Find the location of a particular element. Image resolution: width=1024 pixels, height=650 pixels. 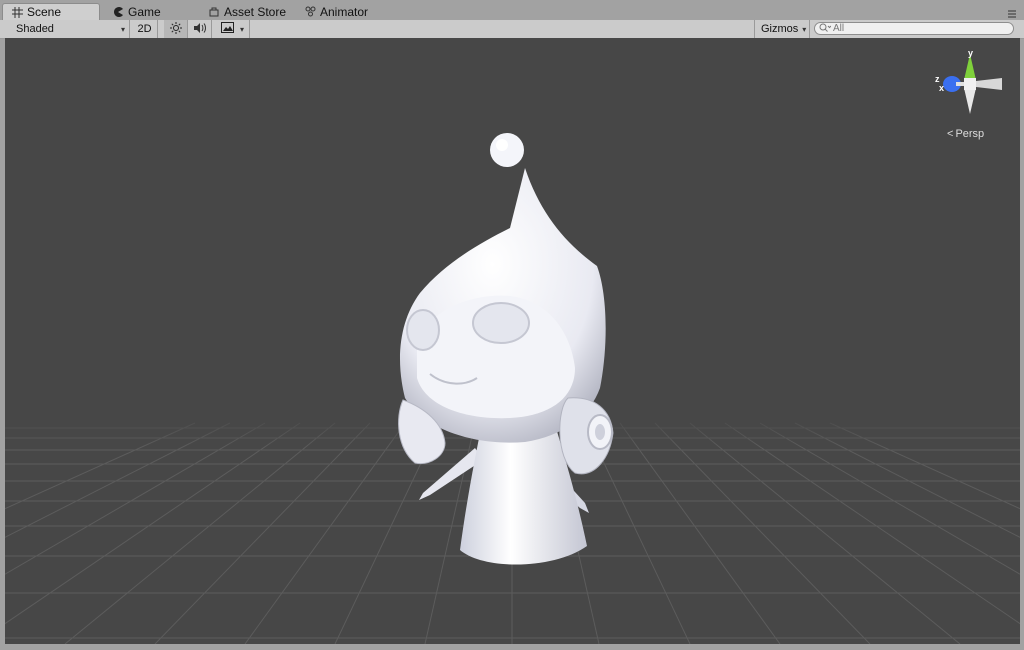

scene-toolbar: Shaded ▾ 2D ▾ Gizmos ▾ All is located at coordinates (512, 29).